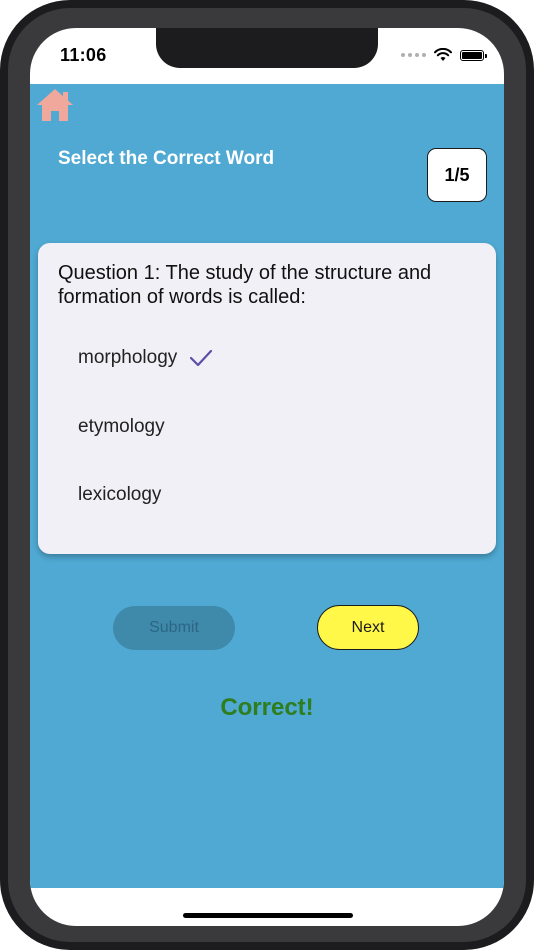 The width and height of the screenshot is (534, 950). I want to click on battery-icon, so click(473, 55).